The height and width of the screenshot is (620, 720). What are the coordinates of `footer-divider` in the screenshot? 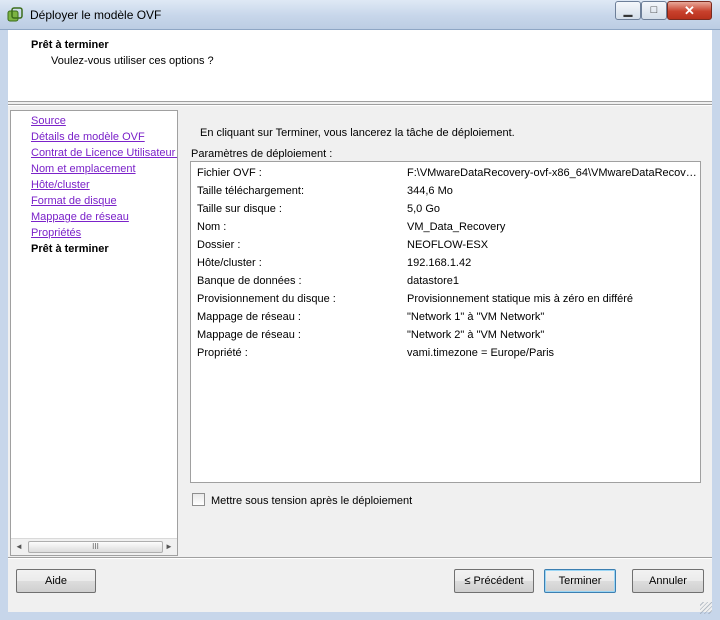 It's located at (360, 558).